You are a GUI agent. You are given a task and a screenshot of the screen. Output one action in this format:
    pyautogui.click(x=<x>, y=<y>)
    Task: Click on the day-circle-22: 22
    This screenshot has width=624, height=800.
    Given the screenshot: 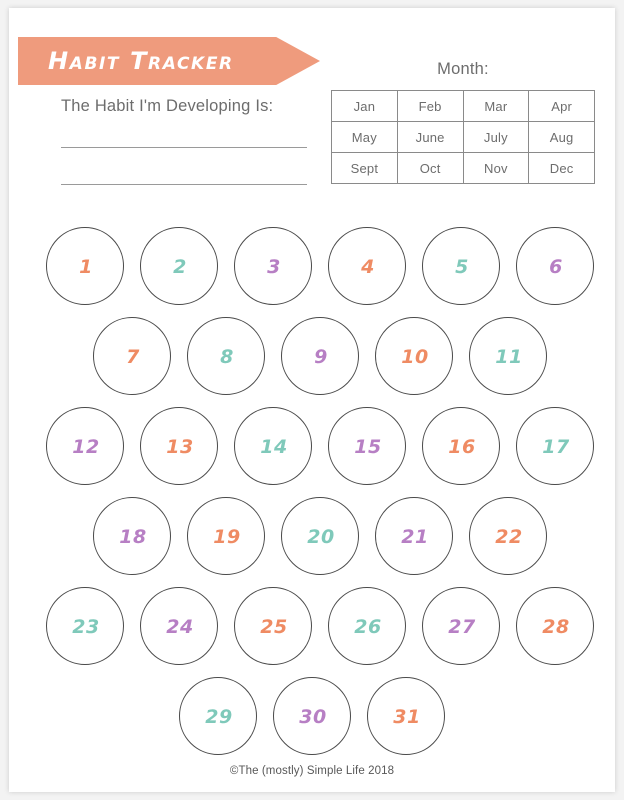 What is the action you would take?
    pyautogui.click(x=508, y=536)
    